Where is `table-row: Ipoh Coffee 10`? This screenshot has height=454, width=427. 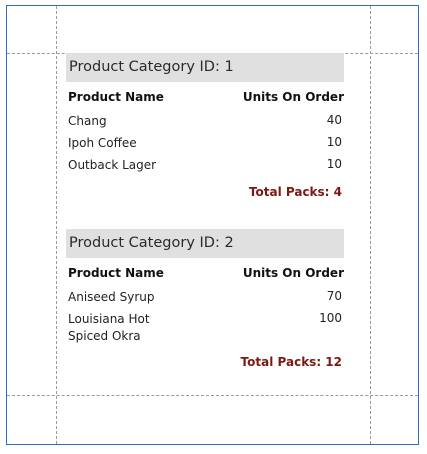 table-row: Ipoh Coffee 10 is located at coordinates (205, 143).